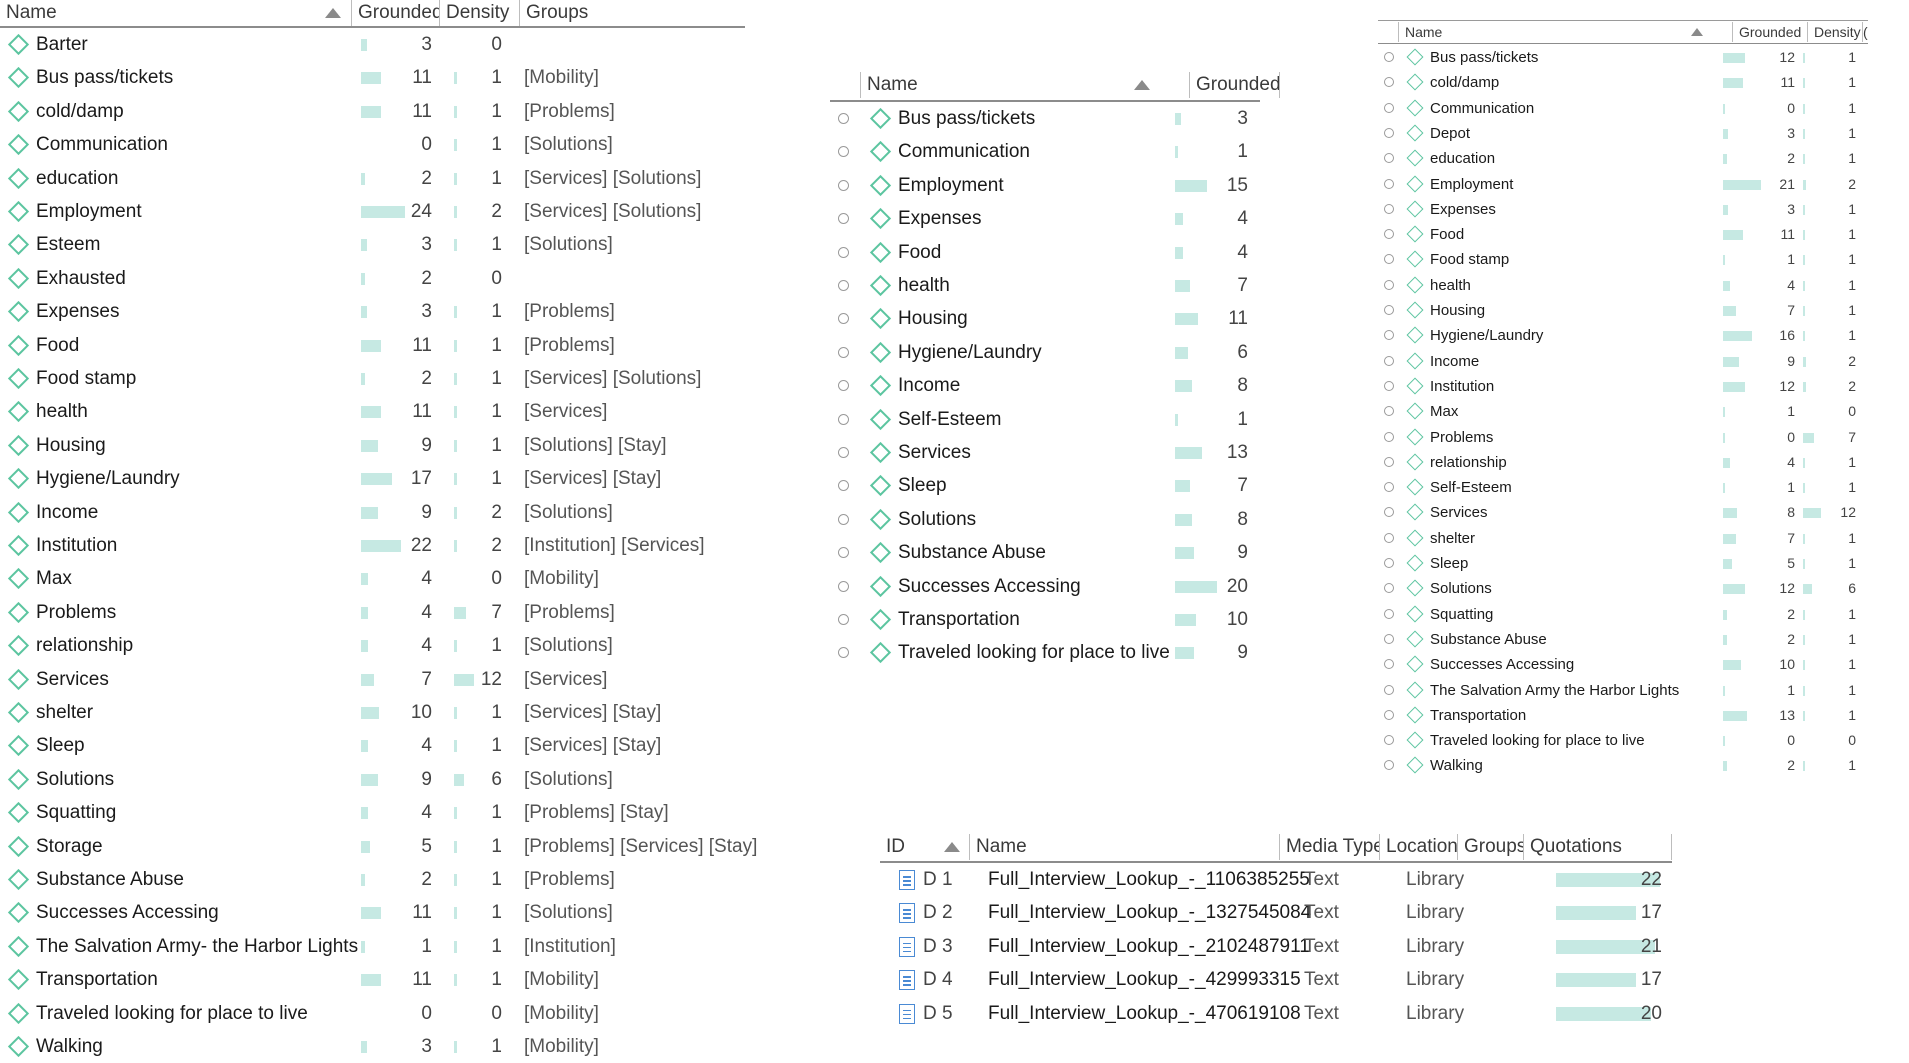  I want to click on code-row: Esteem 3 1 [Solutions], so click(372, 244).